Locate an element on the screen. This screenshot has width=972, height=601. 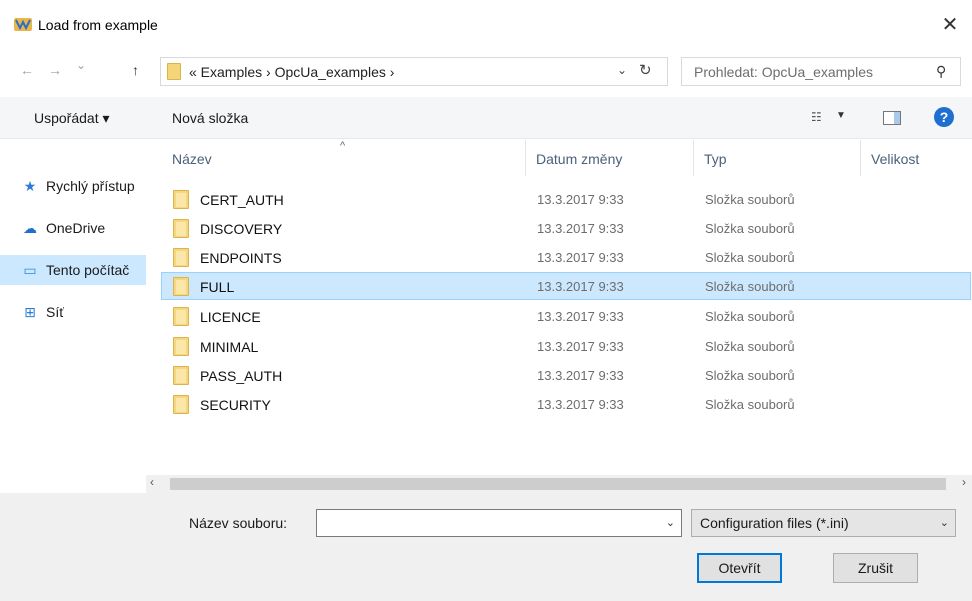
preview-pane-icon is located at coordinates (892, 118).